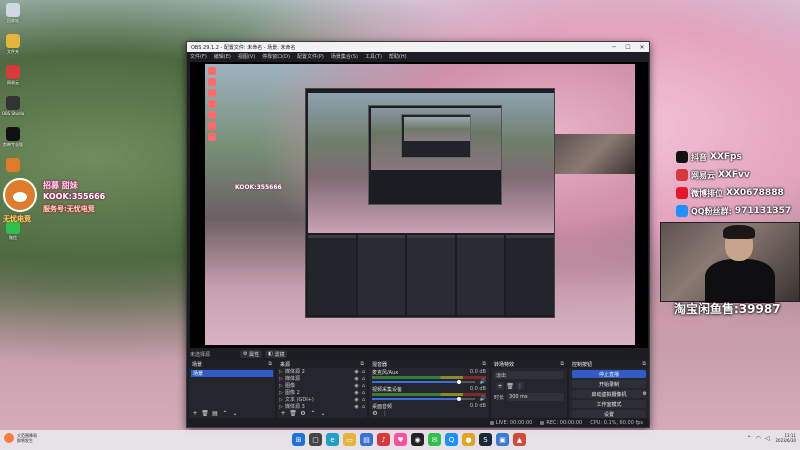 The width and height of the screenshot is (800, 450). I want to click on add-transition-button: +, so click(500, 386).